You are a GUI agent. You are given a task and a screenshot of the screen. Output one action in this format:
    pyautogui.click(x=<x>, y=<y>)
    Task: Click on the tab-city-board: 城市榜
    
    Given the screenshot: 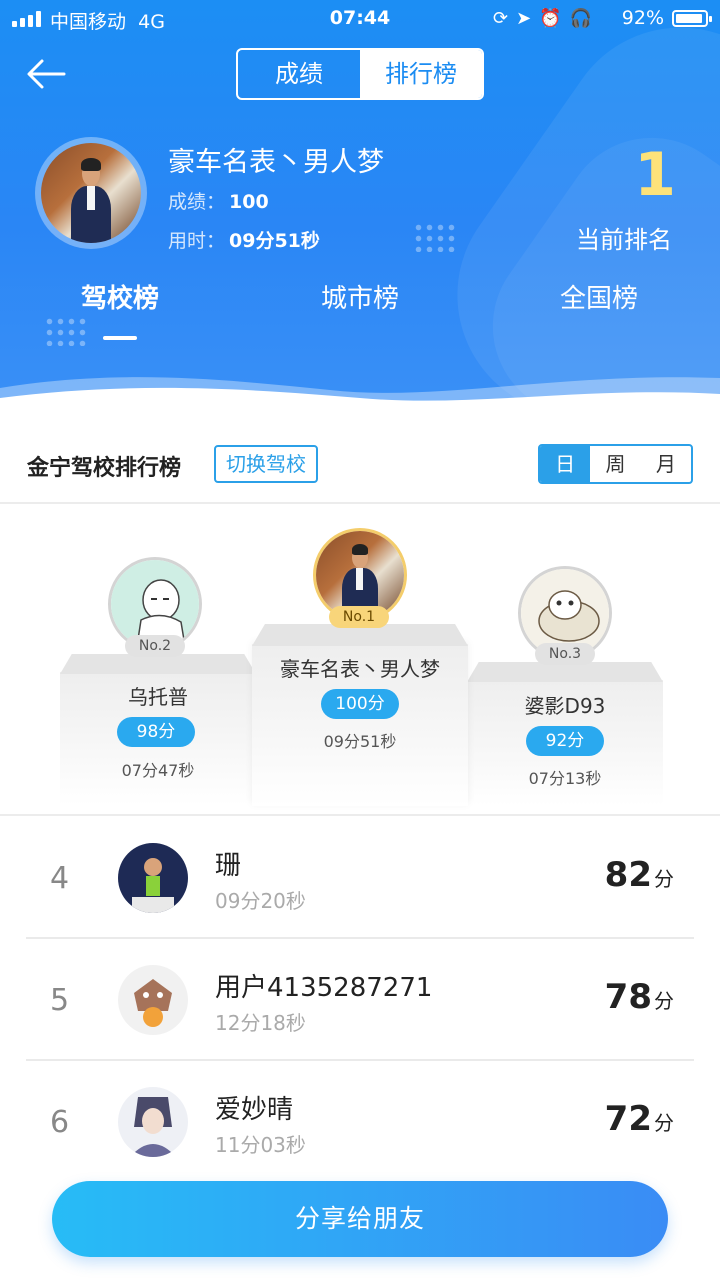 What is the action you would take?
    pyautogui.click(x=360, y=296)
    